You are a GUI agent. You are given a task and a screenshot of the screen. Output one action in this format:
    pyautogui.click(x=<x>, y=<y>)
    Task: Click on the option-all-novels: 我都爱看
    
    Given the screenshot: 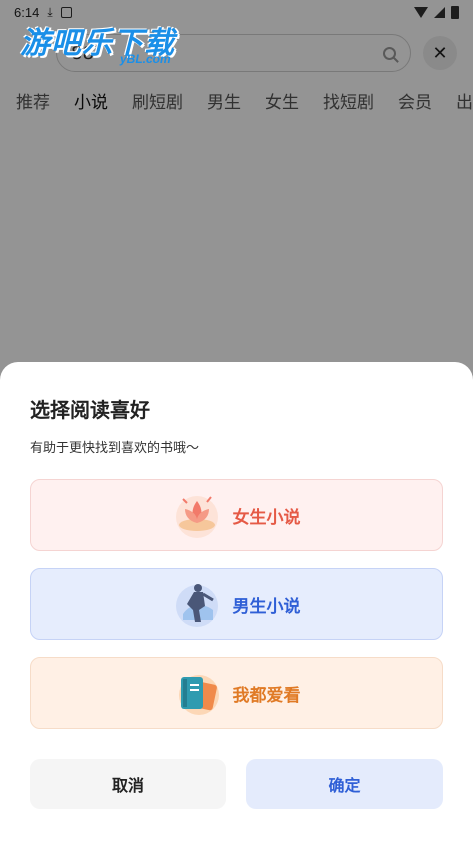 What is the action you would take?
    pyautogui.click(x=236, y=693)
    